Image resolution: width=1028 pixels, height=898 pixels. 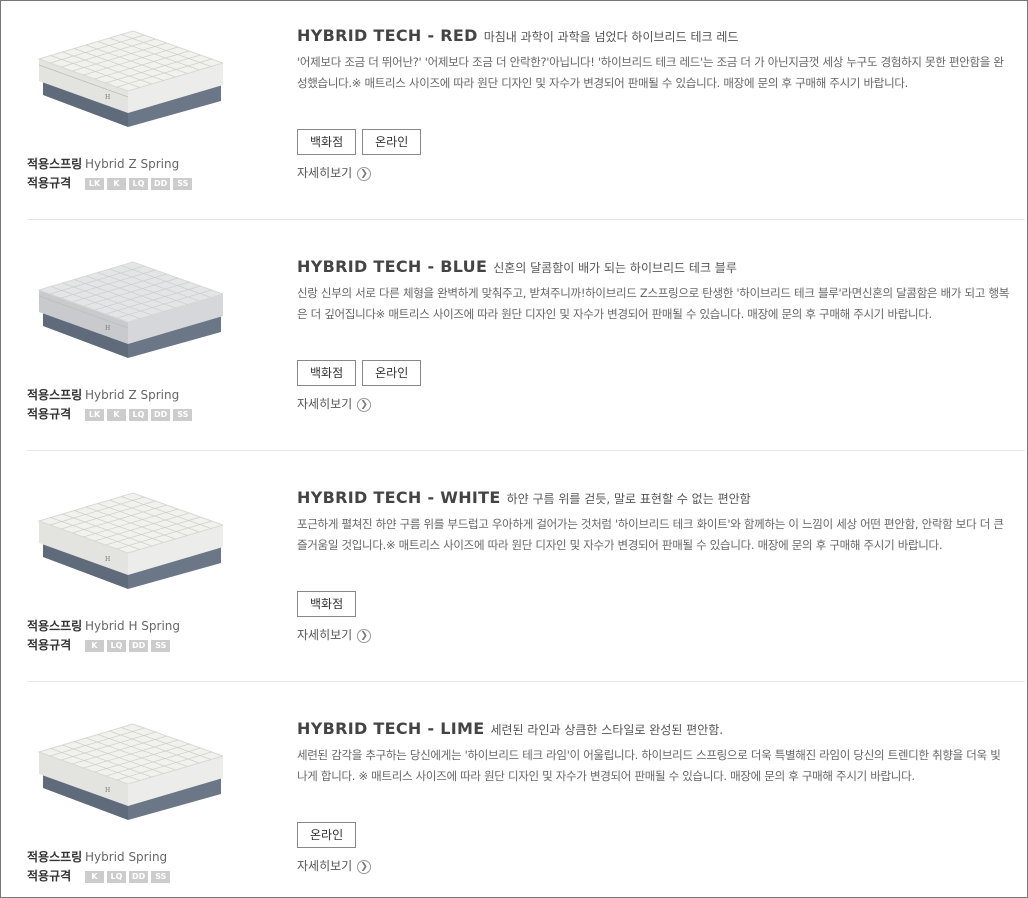 What do you see at coordinates (611, 37) in the screenshot?
I see `product-slogan: 마침내 과학이 과학을 넘었다 하이브리드 테크 레드` at bounding box center [611, 37].